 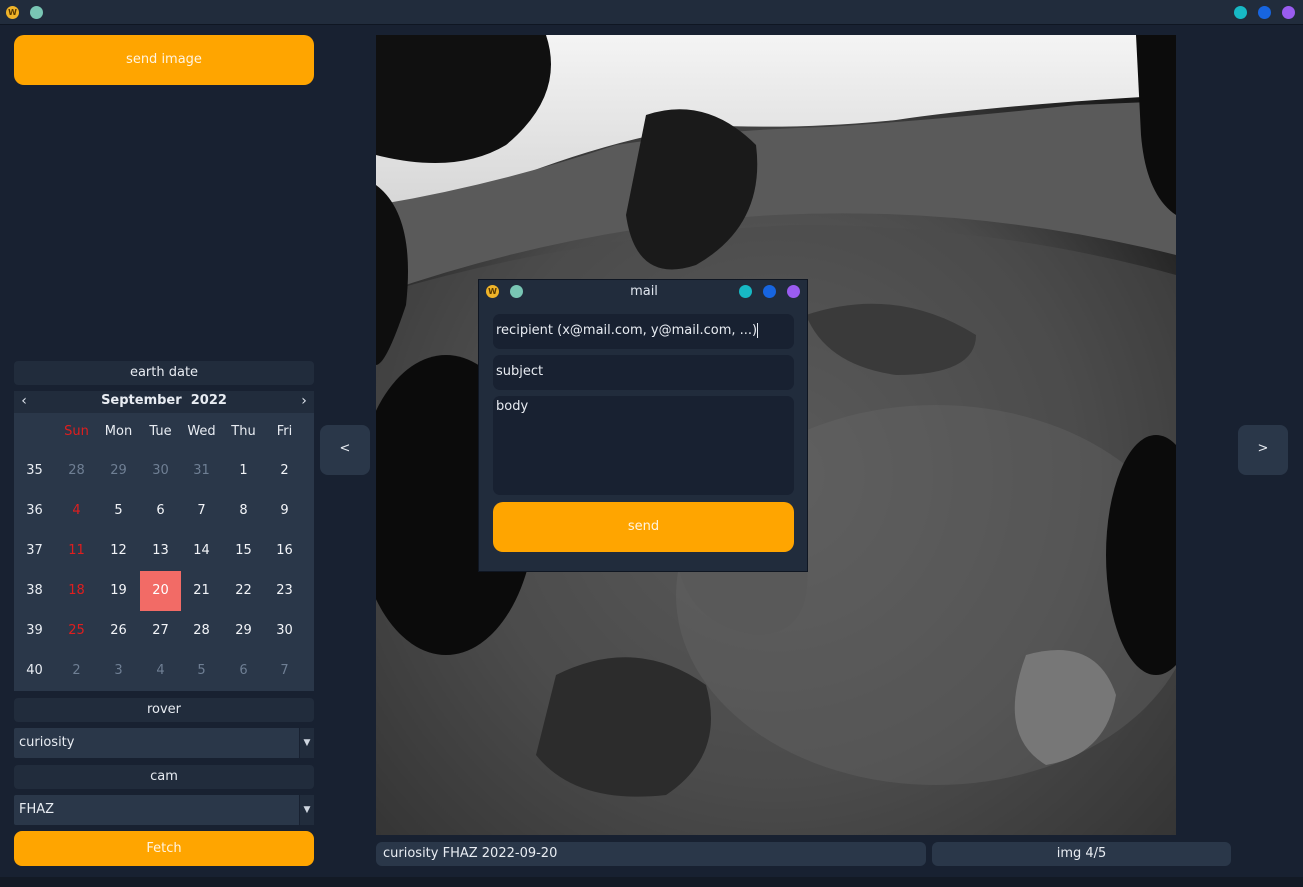 I want to click on send-image-button: send image, so click(x=164, y=60).